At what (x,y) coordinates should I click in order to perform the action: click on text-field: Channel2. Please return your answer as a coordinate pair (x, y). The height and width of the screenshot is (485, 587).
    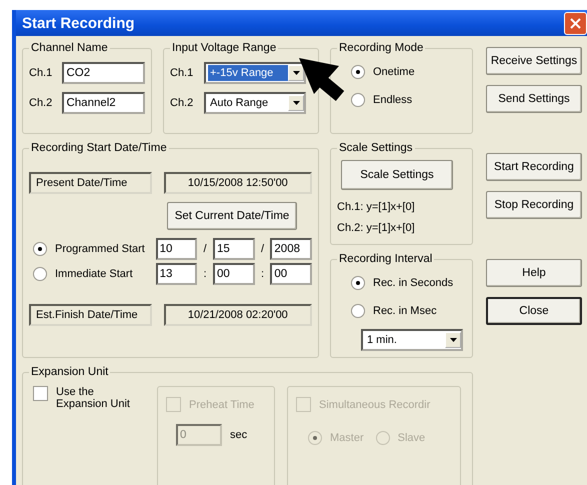
    Looking at the image, I should click on (103, 103).